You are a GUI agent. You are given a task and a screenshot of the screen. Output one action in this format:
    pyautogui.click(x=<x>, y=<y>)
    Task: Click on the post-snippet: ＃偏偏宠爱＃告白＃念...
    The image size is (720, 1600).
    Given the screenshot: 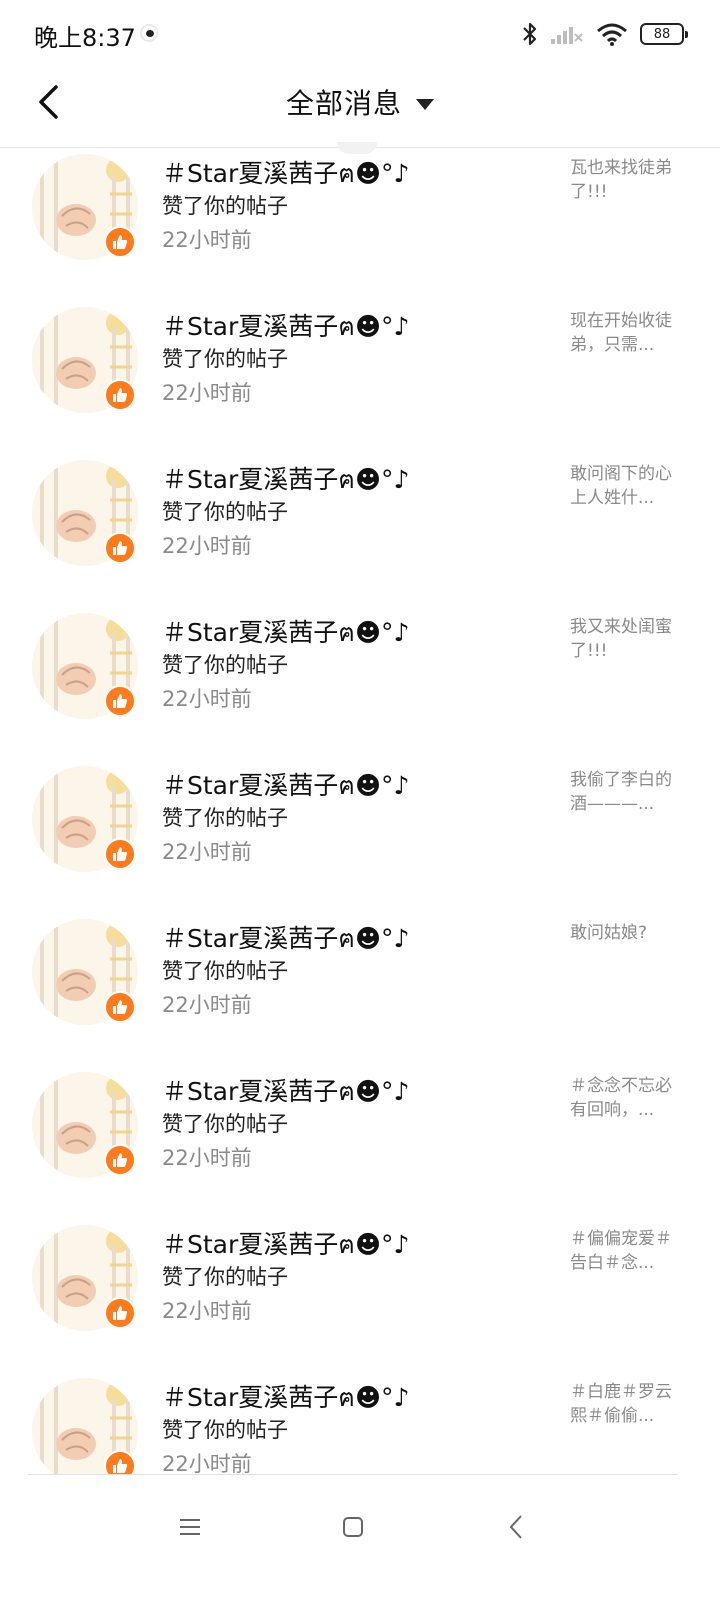 What is the action you would take?
    pyautogui.click(x=626, y=1251)
    